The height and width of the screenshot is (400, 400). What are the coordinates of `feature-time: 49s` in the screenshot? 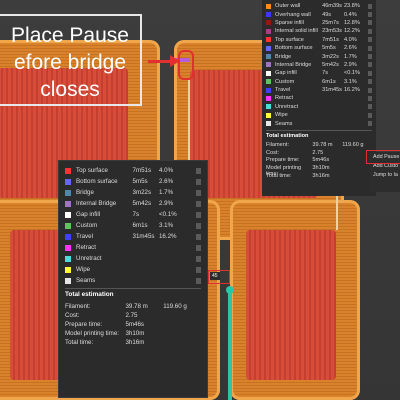 It's located at (327, 14).